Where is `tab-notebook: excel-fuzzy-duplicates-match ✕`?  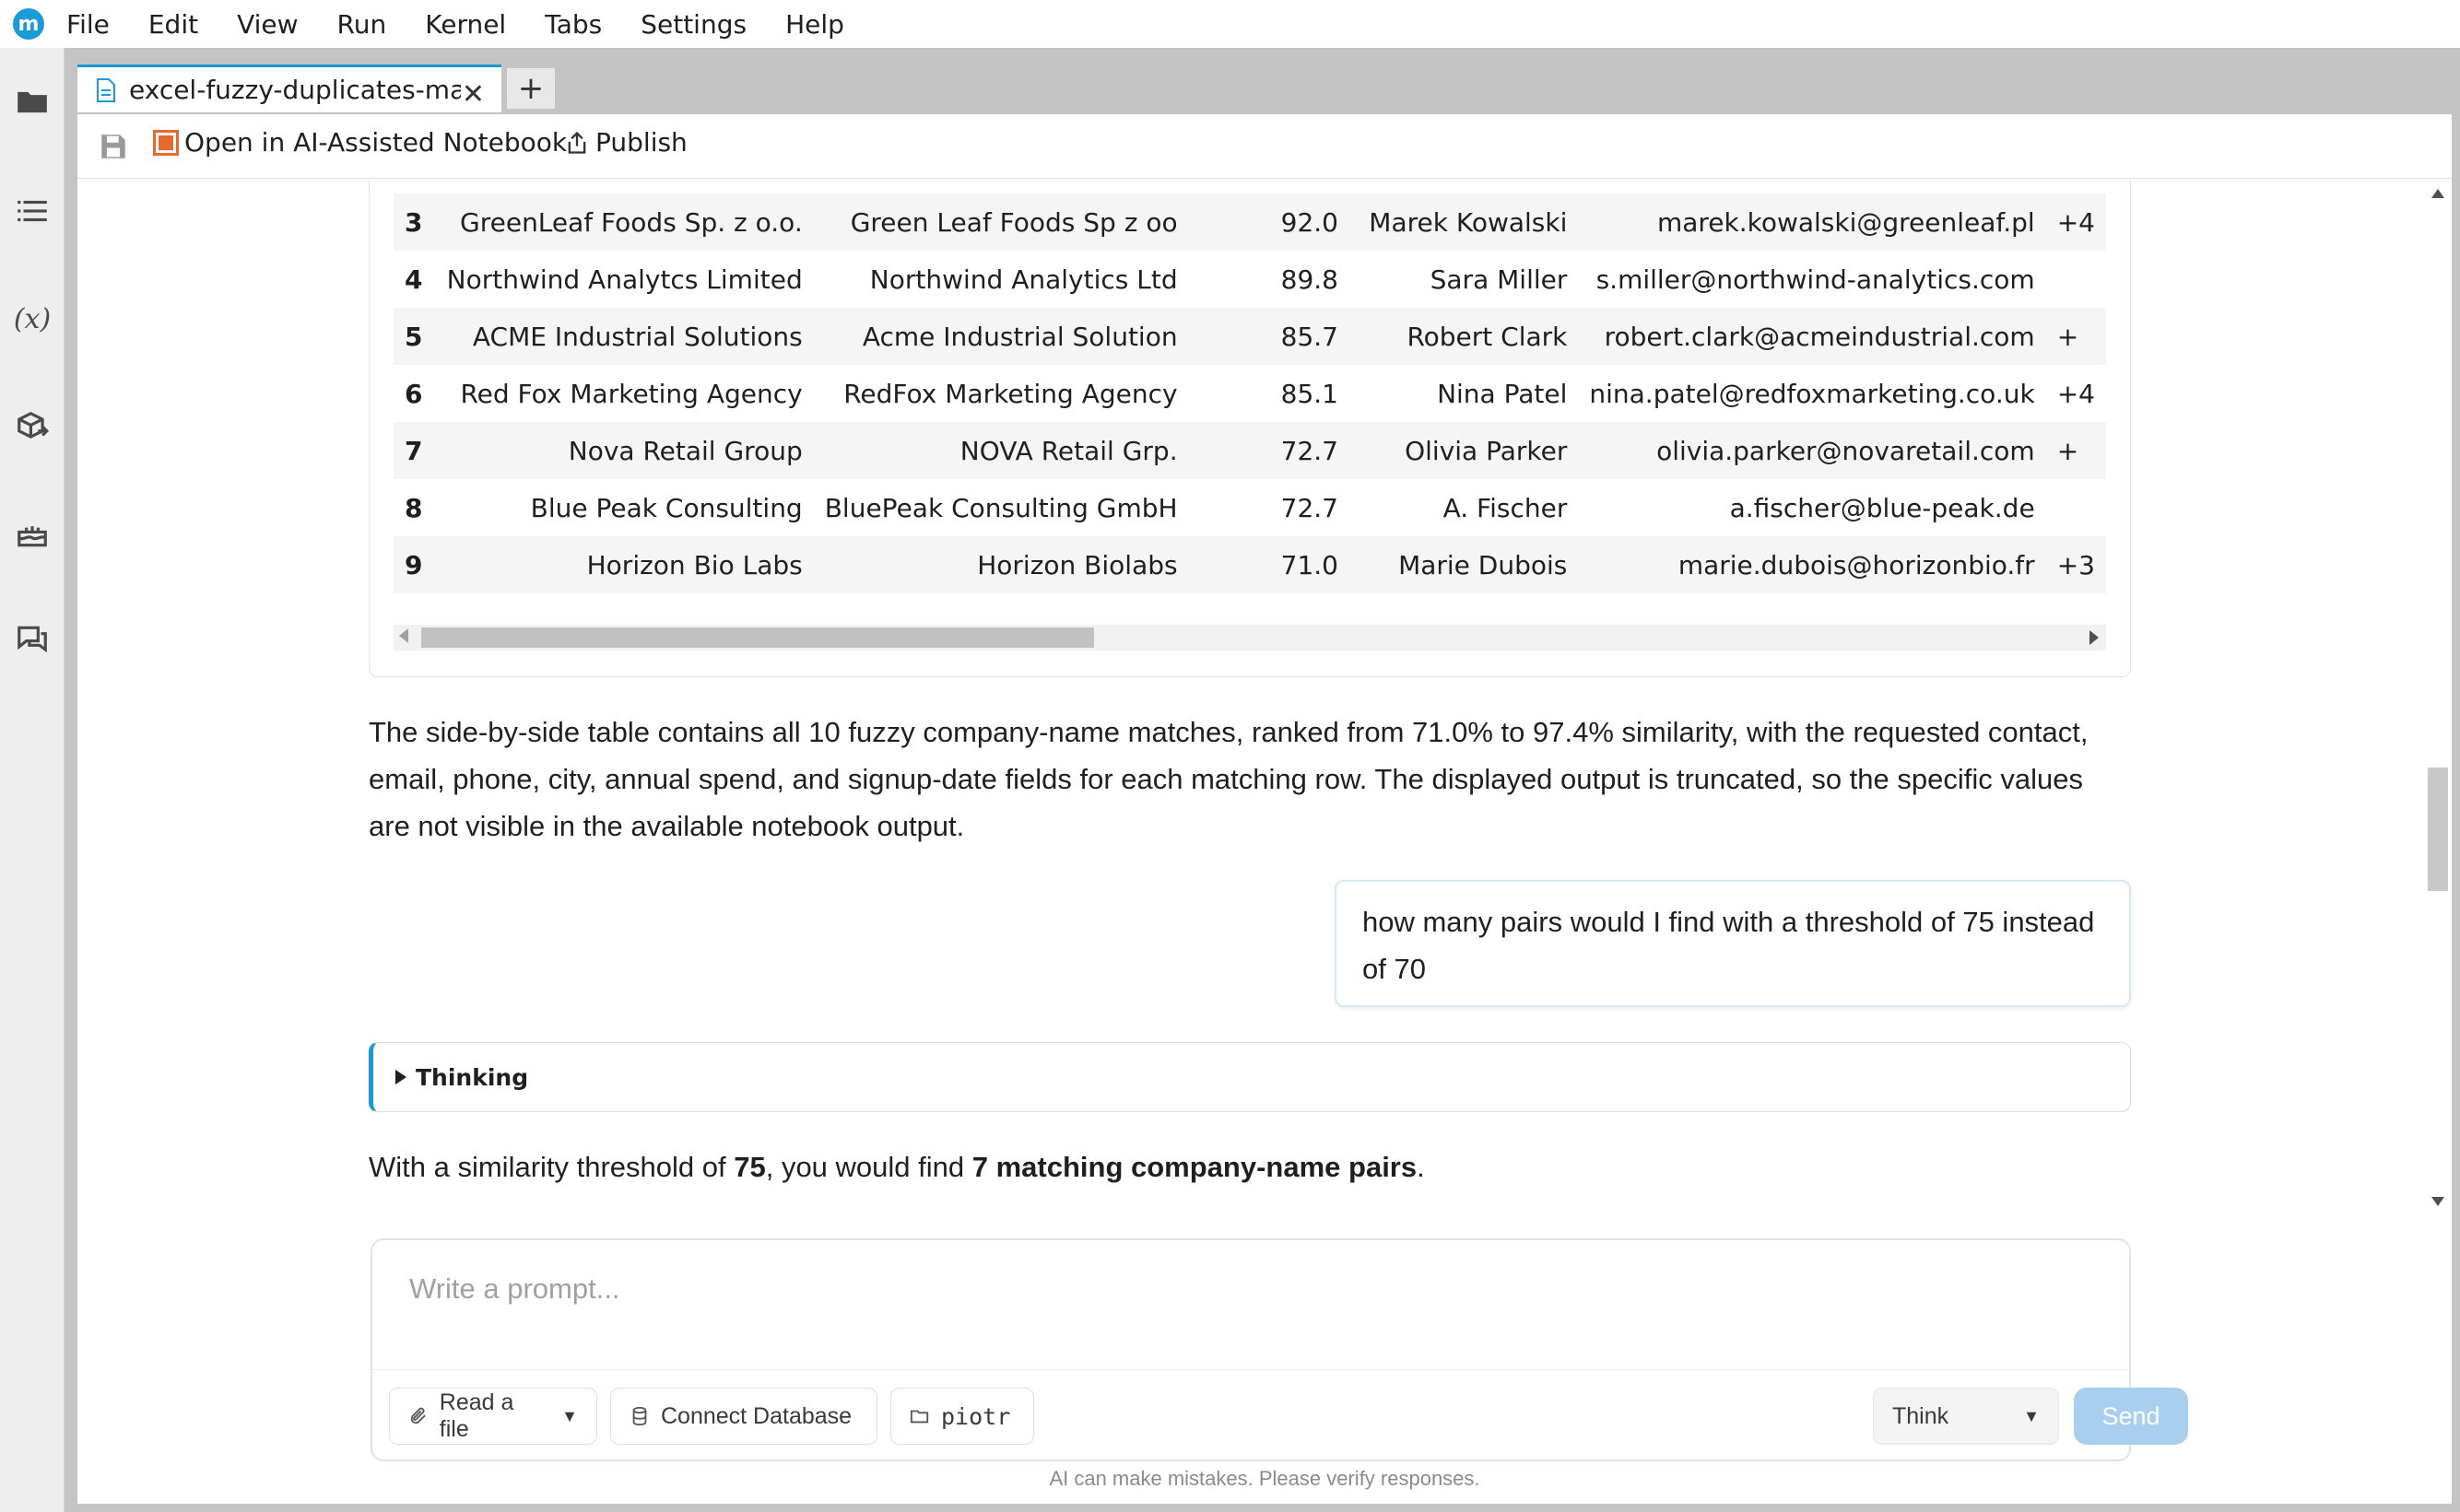 tab-notebook: excel-fuzzy-duplicates-match ✕ is located at coordinates (289, 88).